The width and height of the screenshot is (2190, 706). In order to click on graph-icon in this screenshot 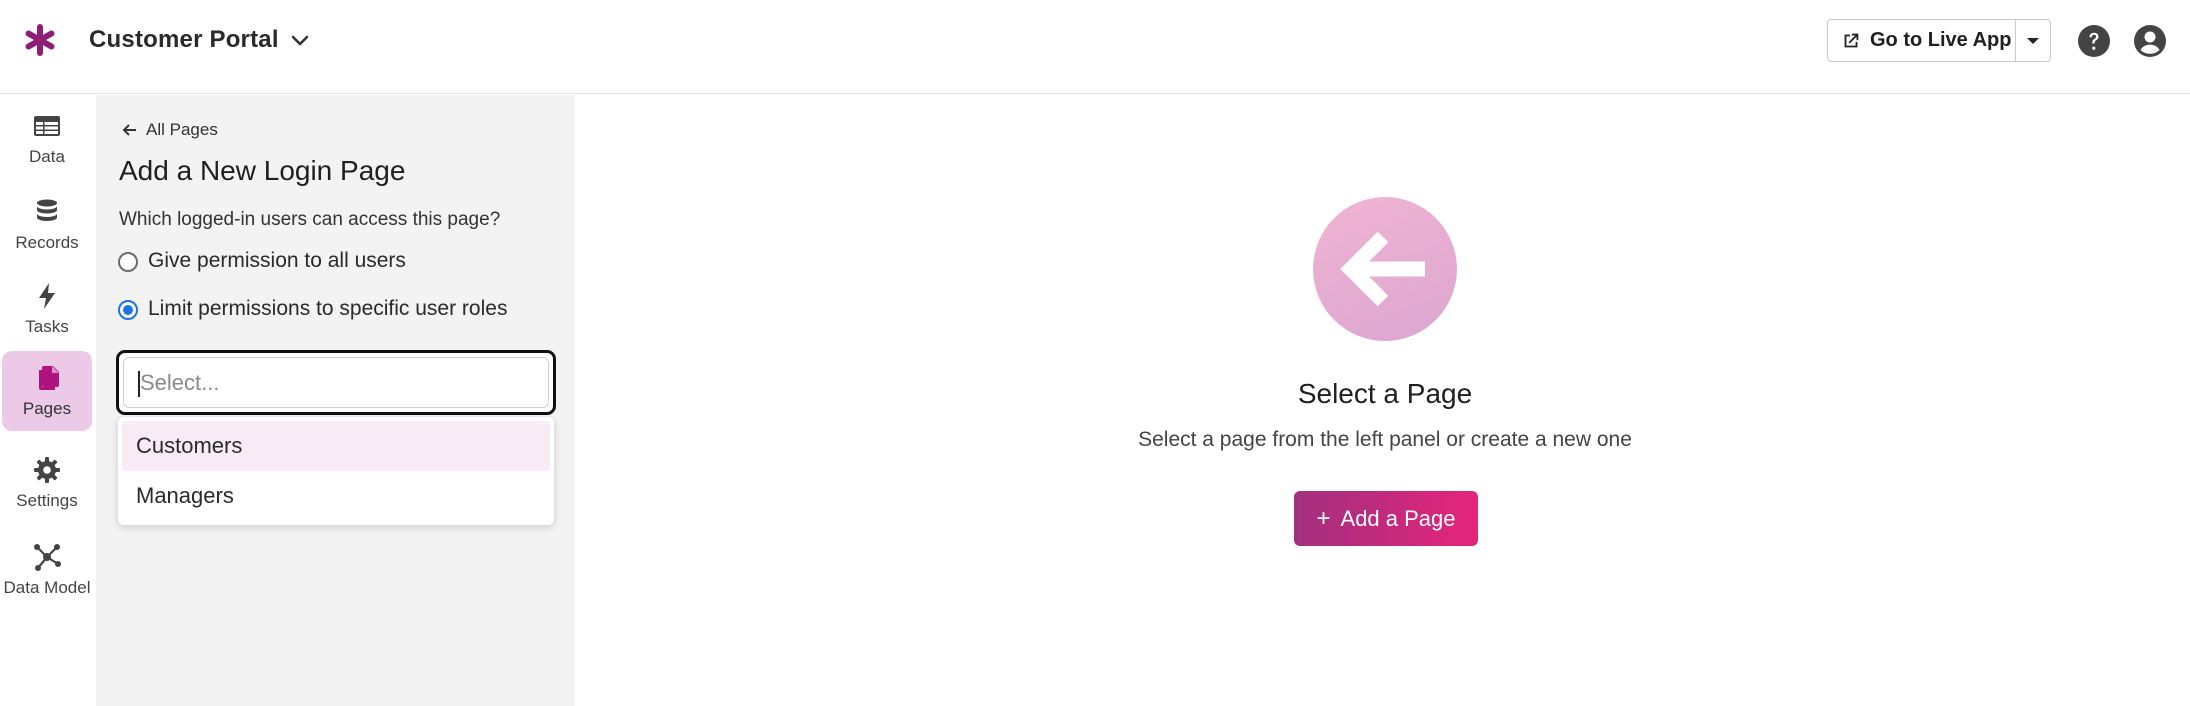, I will do `click(47, 557)`.